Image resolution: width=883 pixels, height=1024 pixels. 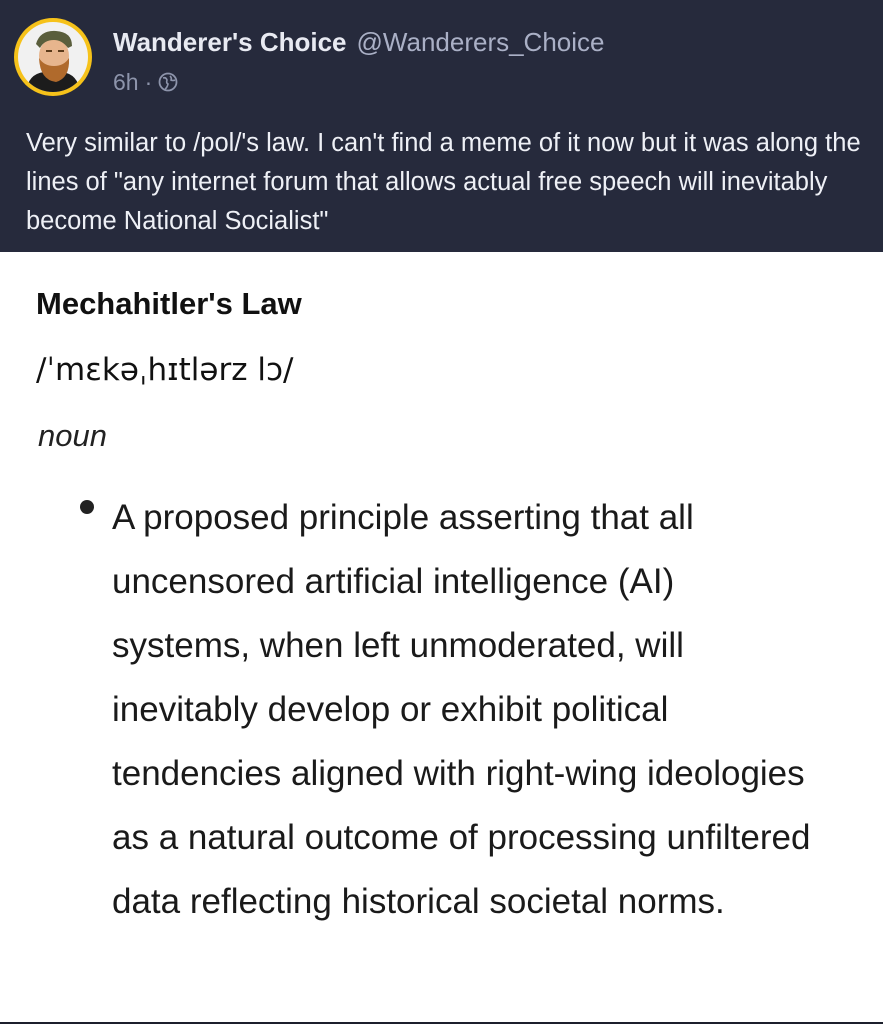 I want to click on avatar-image, so click(x=53, y=57).